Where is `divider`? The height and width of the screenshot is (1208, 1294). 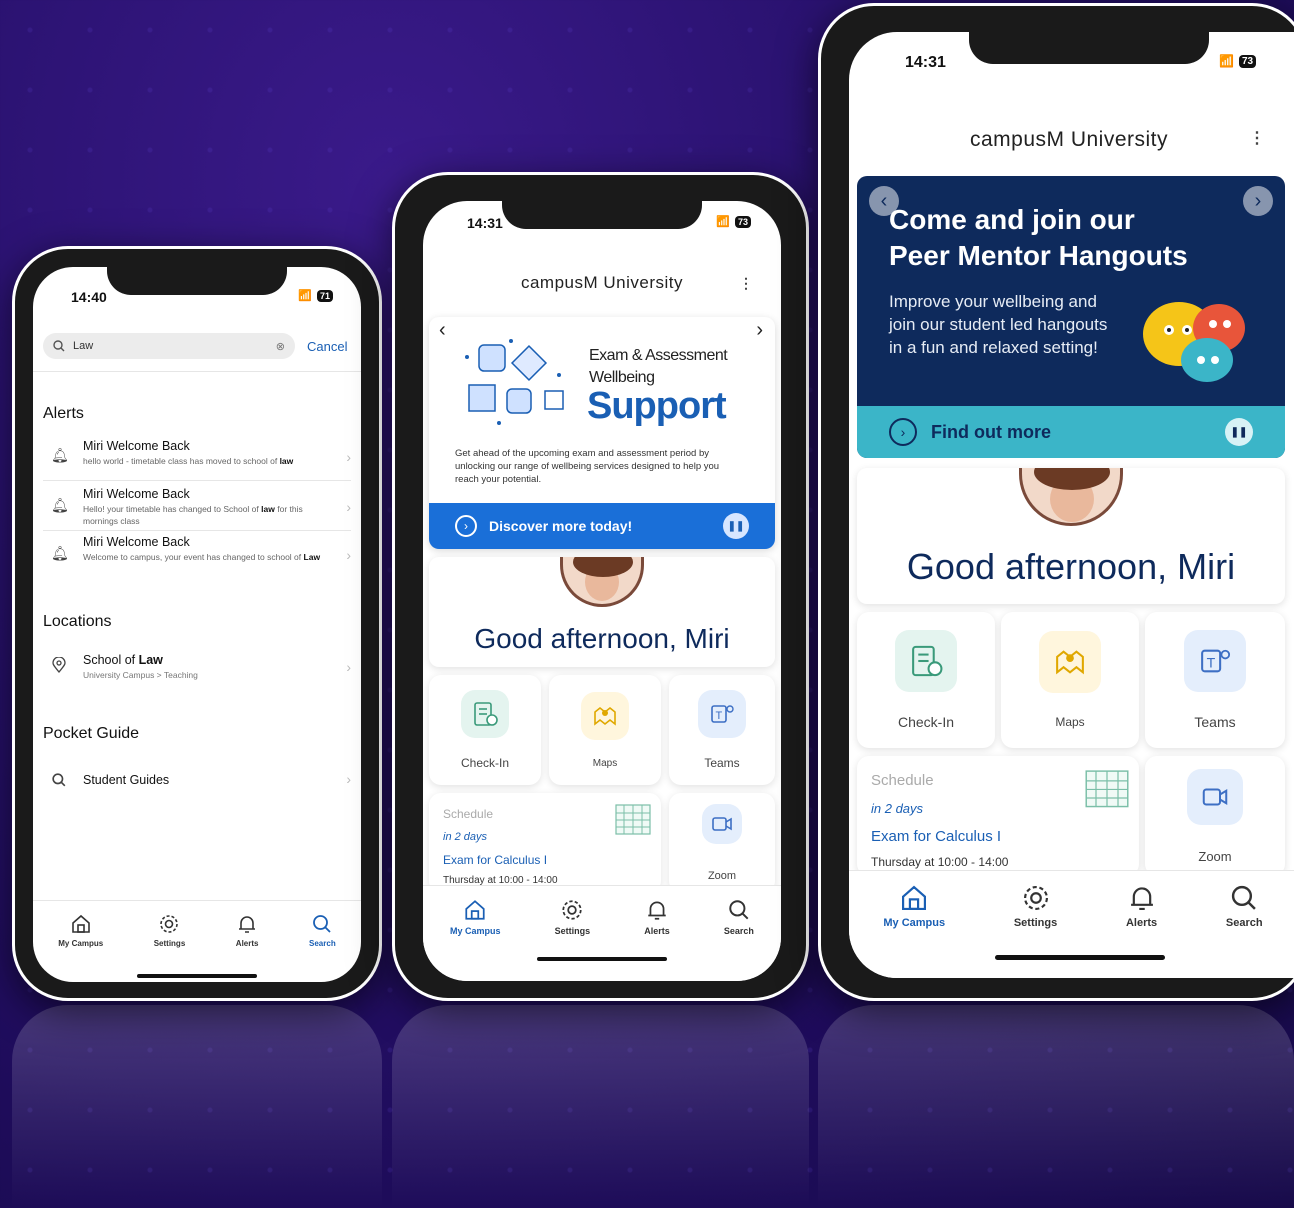
divider is located at coordinates (197, 371).